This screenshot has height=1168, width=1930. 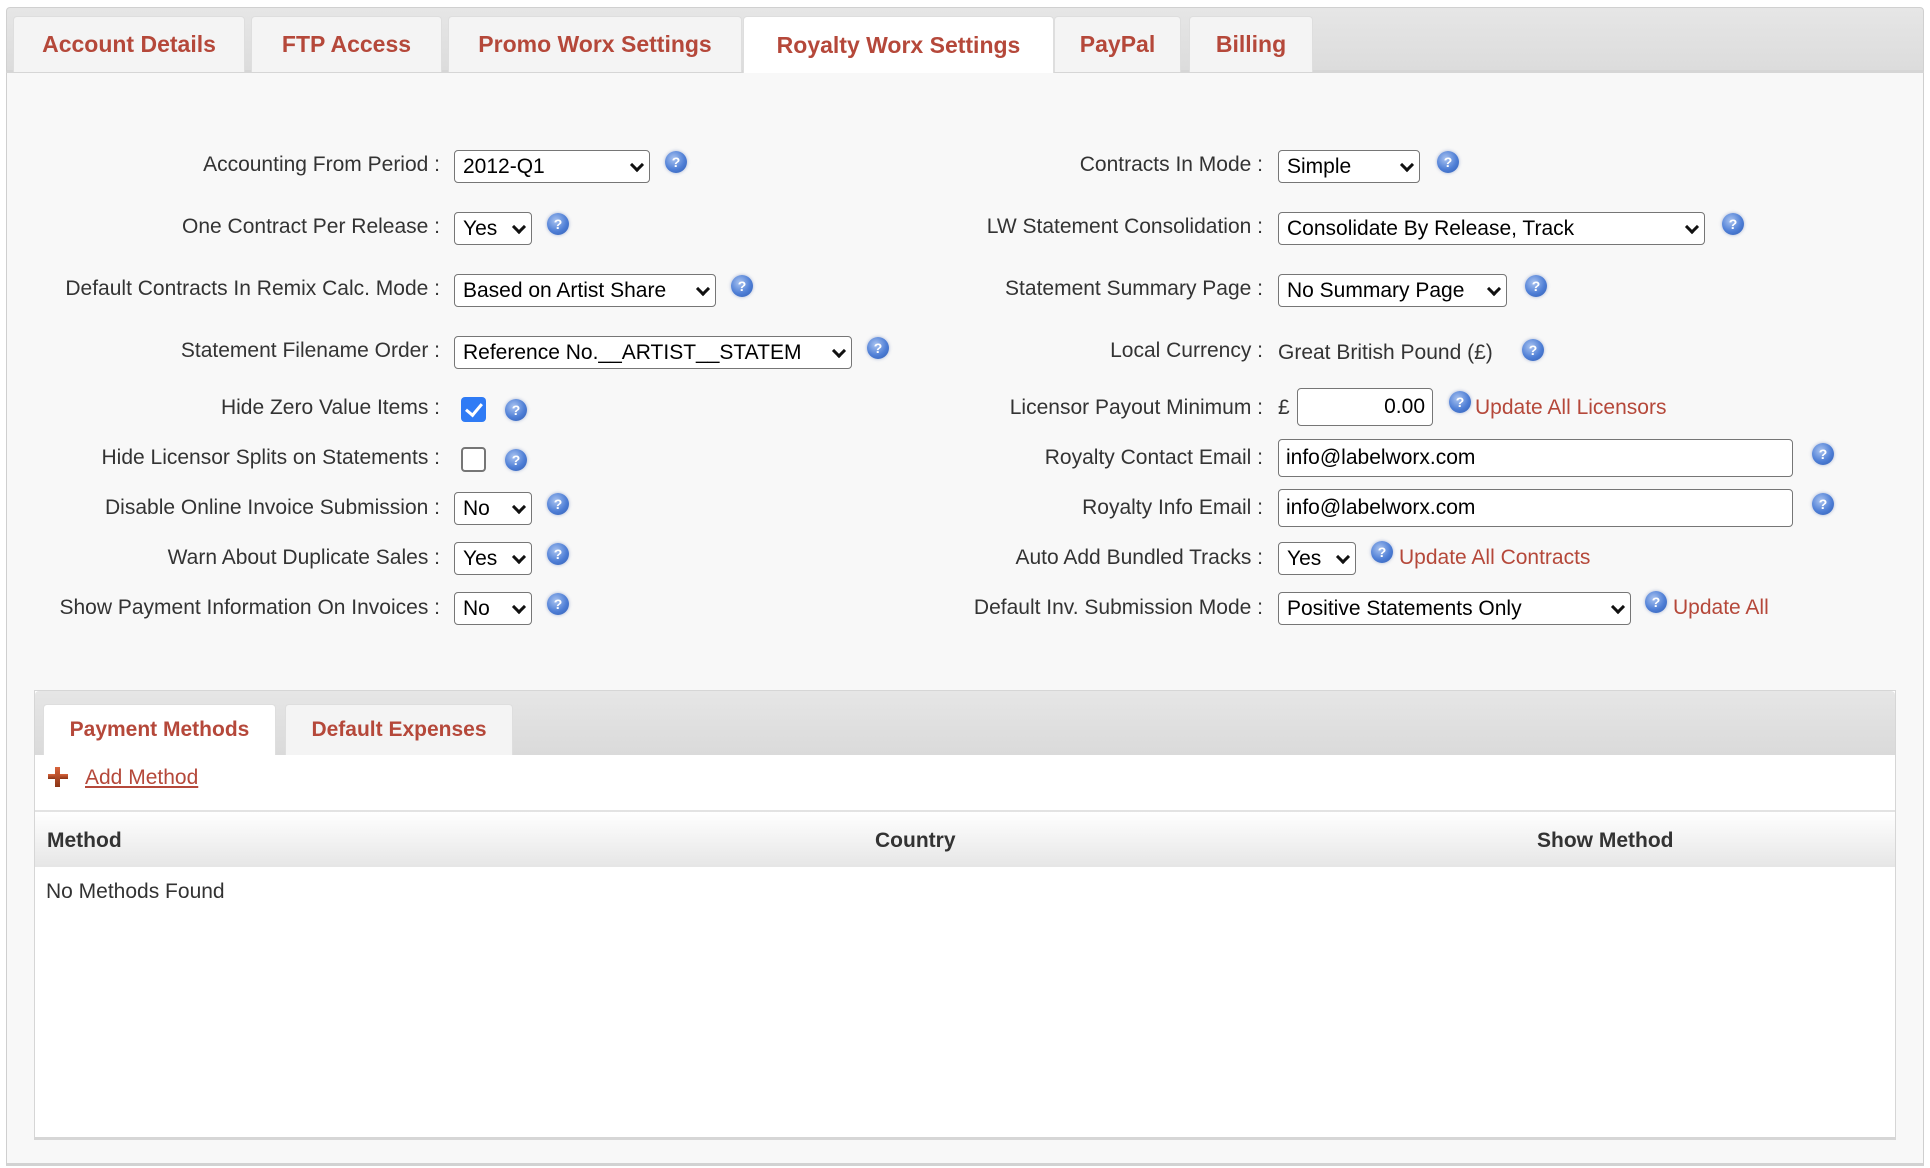 I want to click on tab-royalty-worx-settings: Royalty Worx Settings, so click(x=898, y=45).